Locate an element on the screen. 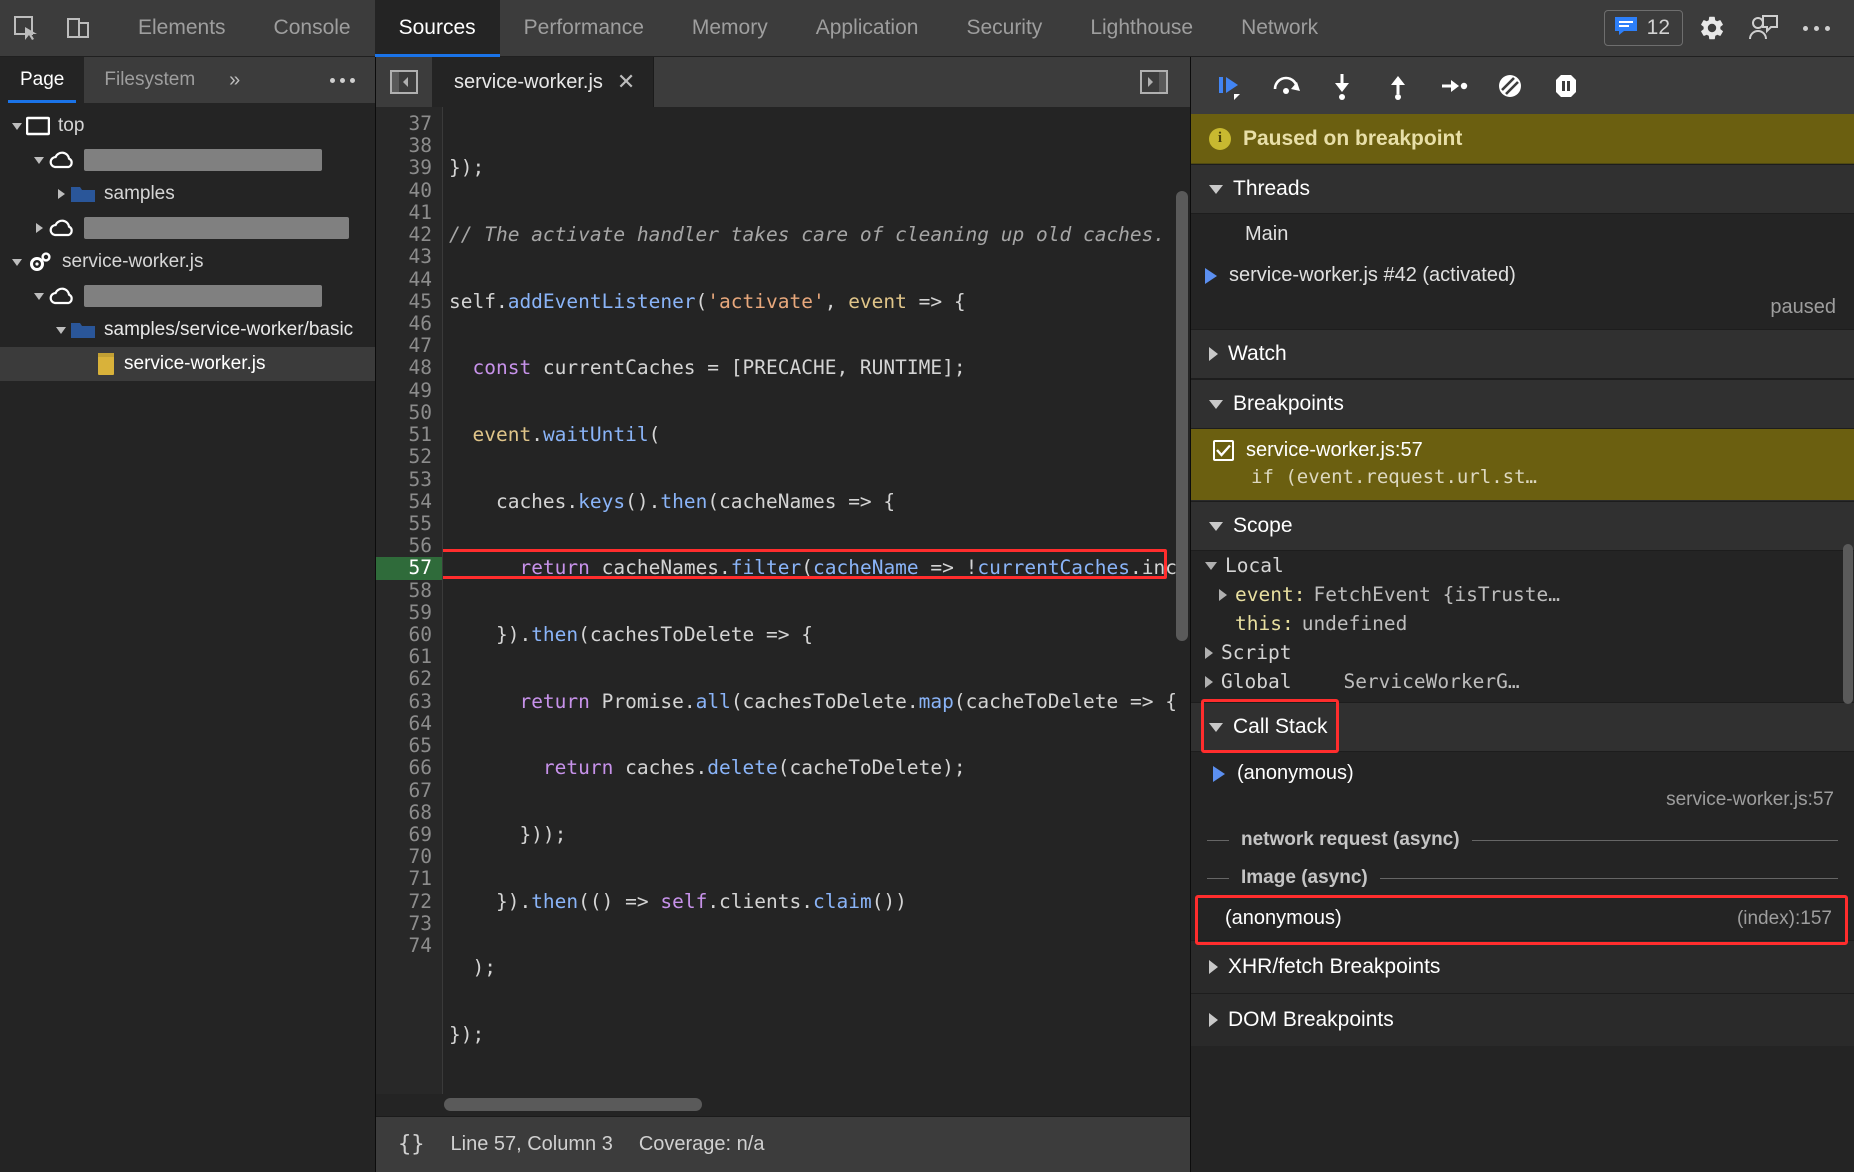 This screenshot has height=1172, width=1854. call-stack-frame-anonymous-2: (anonymous) (index):157 is located at coordinates (1522, 918).